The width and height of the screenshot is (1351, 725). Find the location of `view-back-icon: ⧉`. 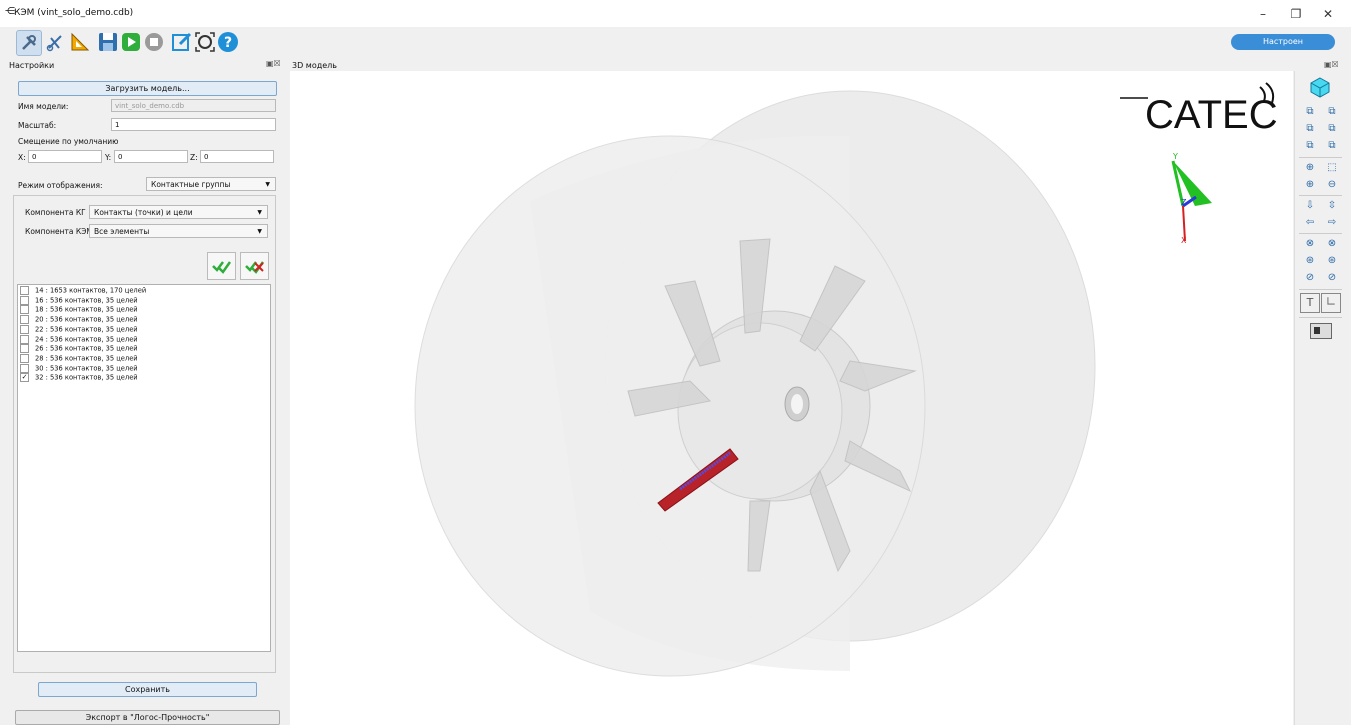

view-back-icon: ⧉ is located at coordinates (1332, 112).